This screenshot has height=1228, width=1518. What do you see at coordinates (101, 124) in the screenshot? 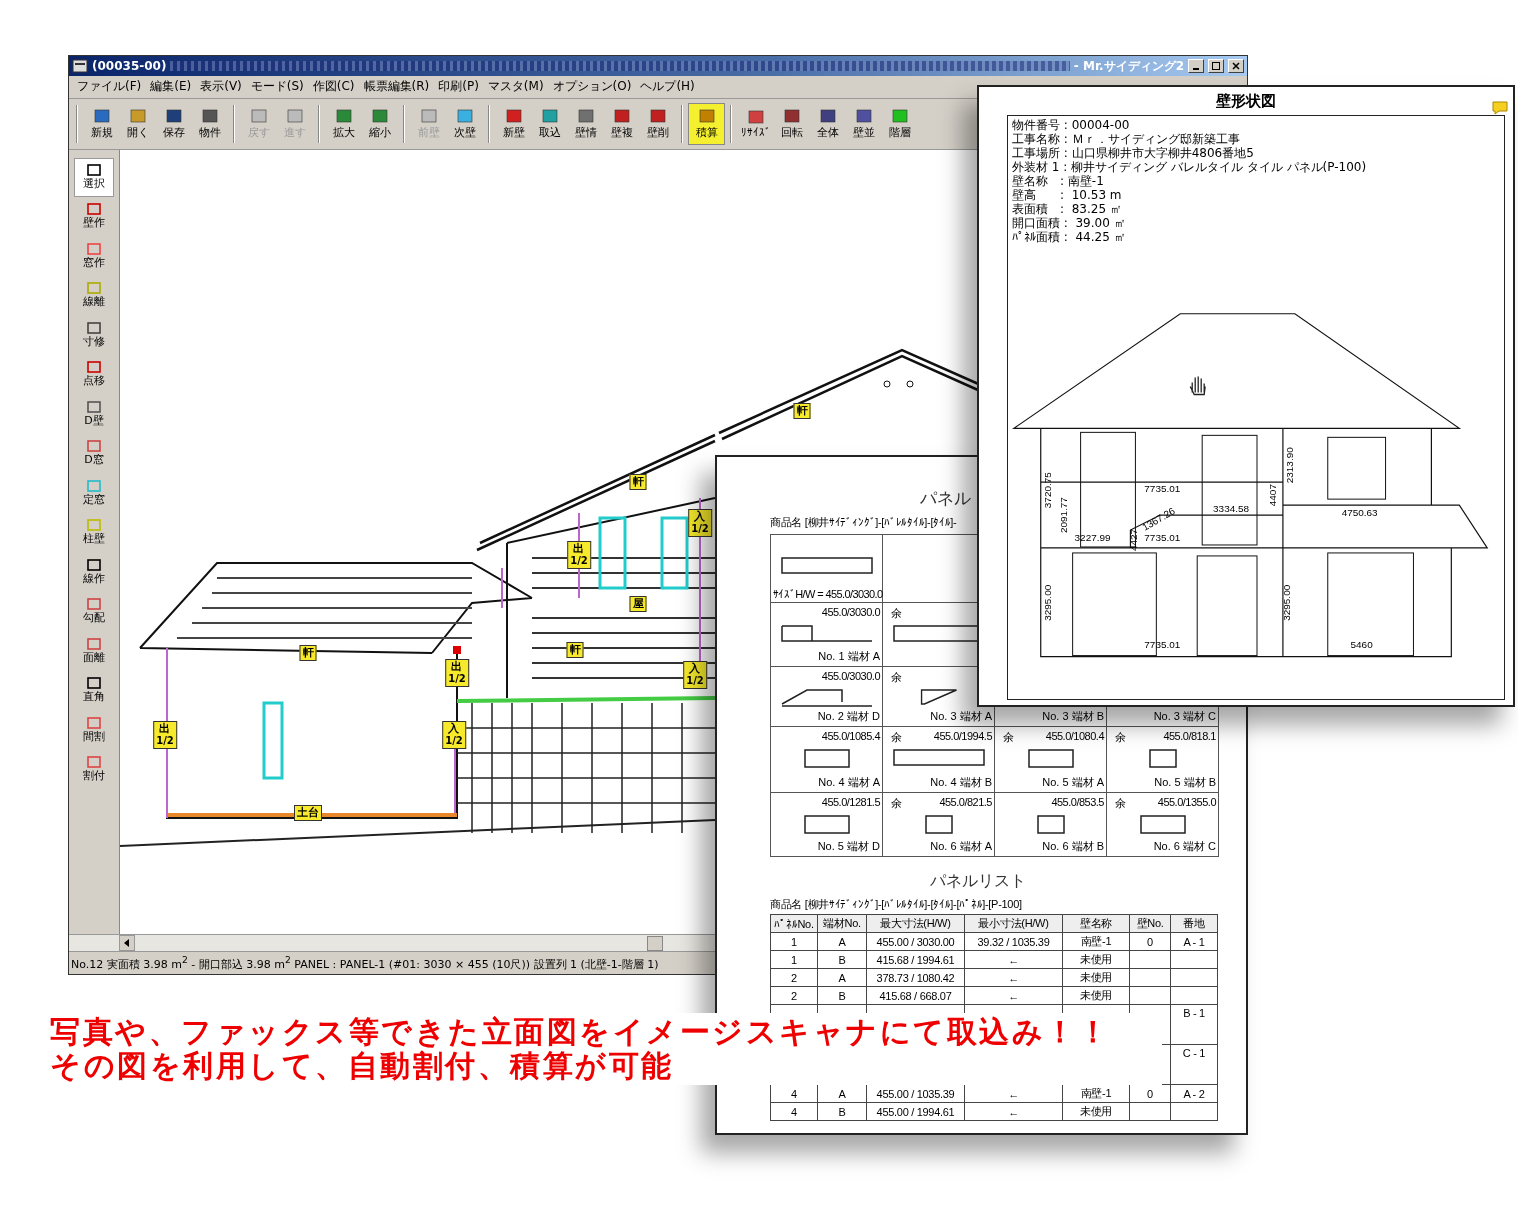
I see `toolbar-button: 新規` at bounding box center [101, 124].